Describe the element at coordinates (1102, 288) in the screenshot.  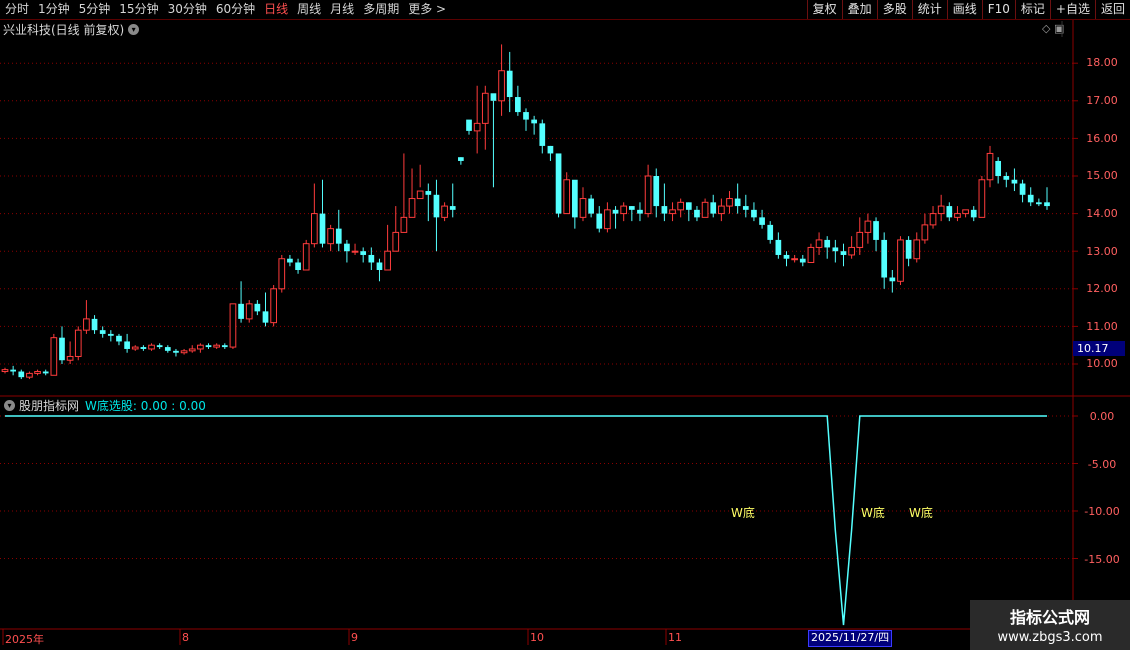
I see `y-tick-label: 12.00` at that location.